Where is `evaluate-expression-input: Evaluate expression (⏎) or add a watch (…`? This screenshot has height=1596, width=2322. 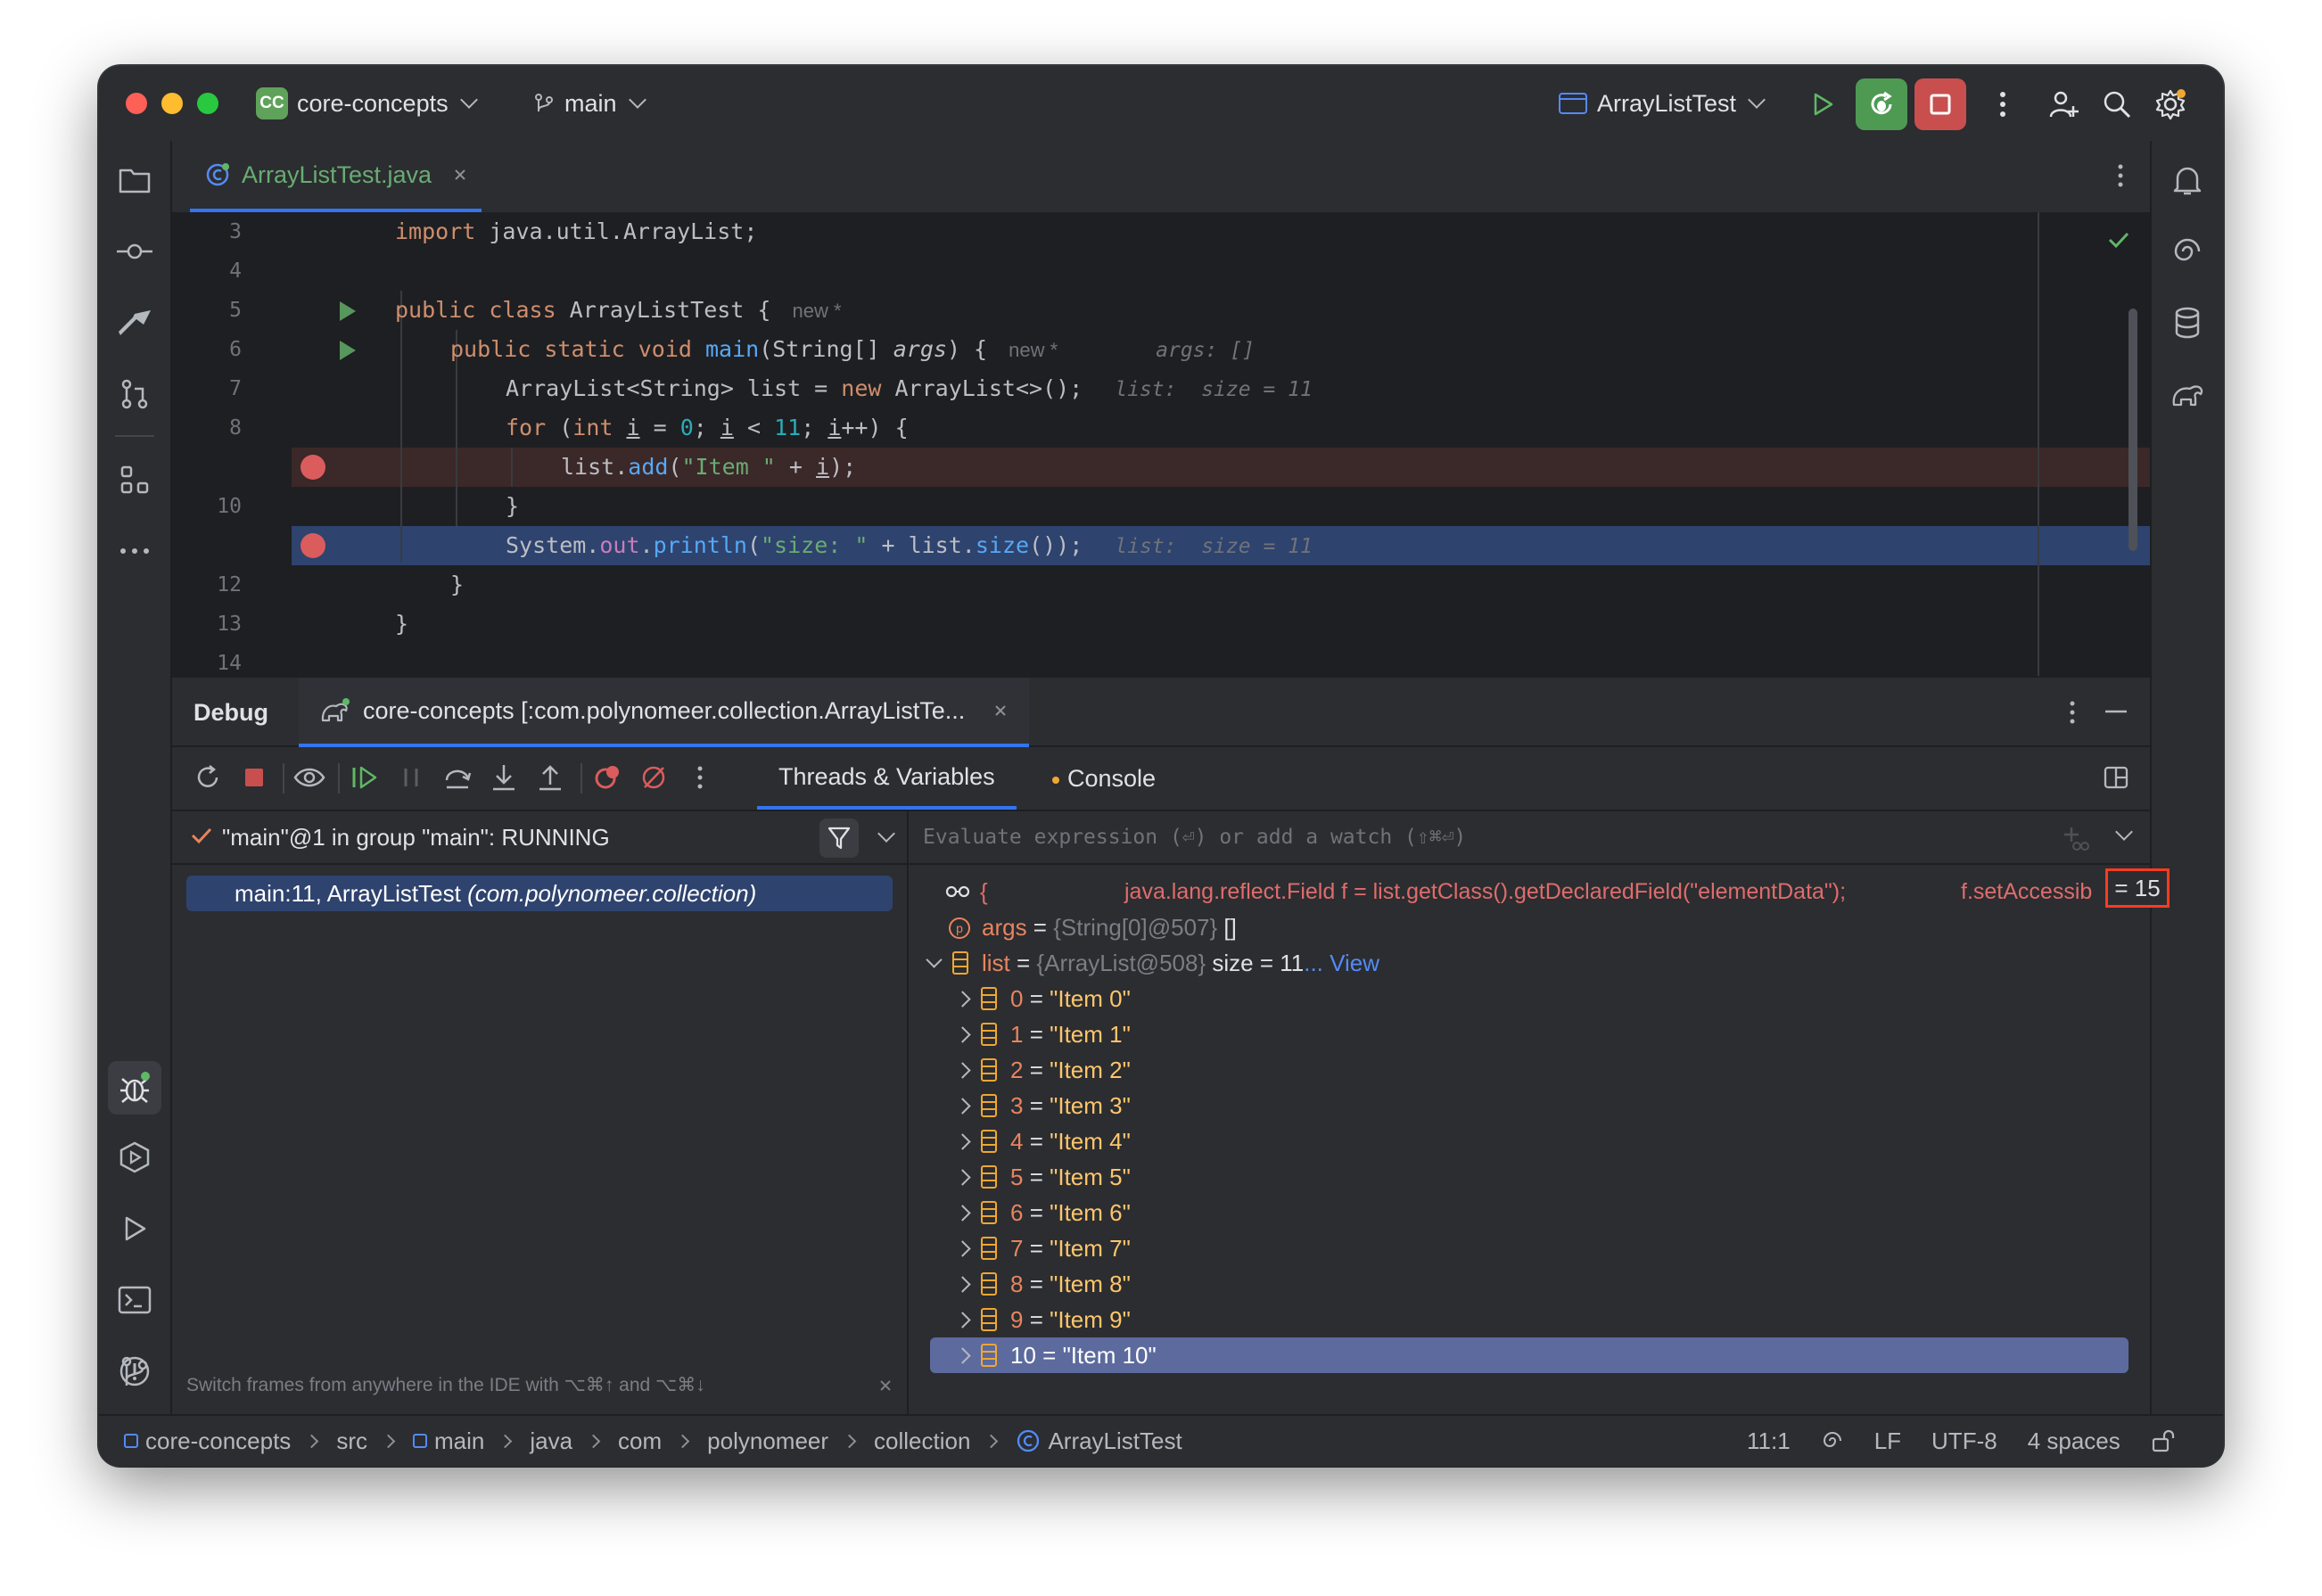
evaluate-expression-input: Evaluate expression (⏎) or add a watch (… is located at coordinates (1194, 837).